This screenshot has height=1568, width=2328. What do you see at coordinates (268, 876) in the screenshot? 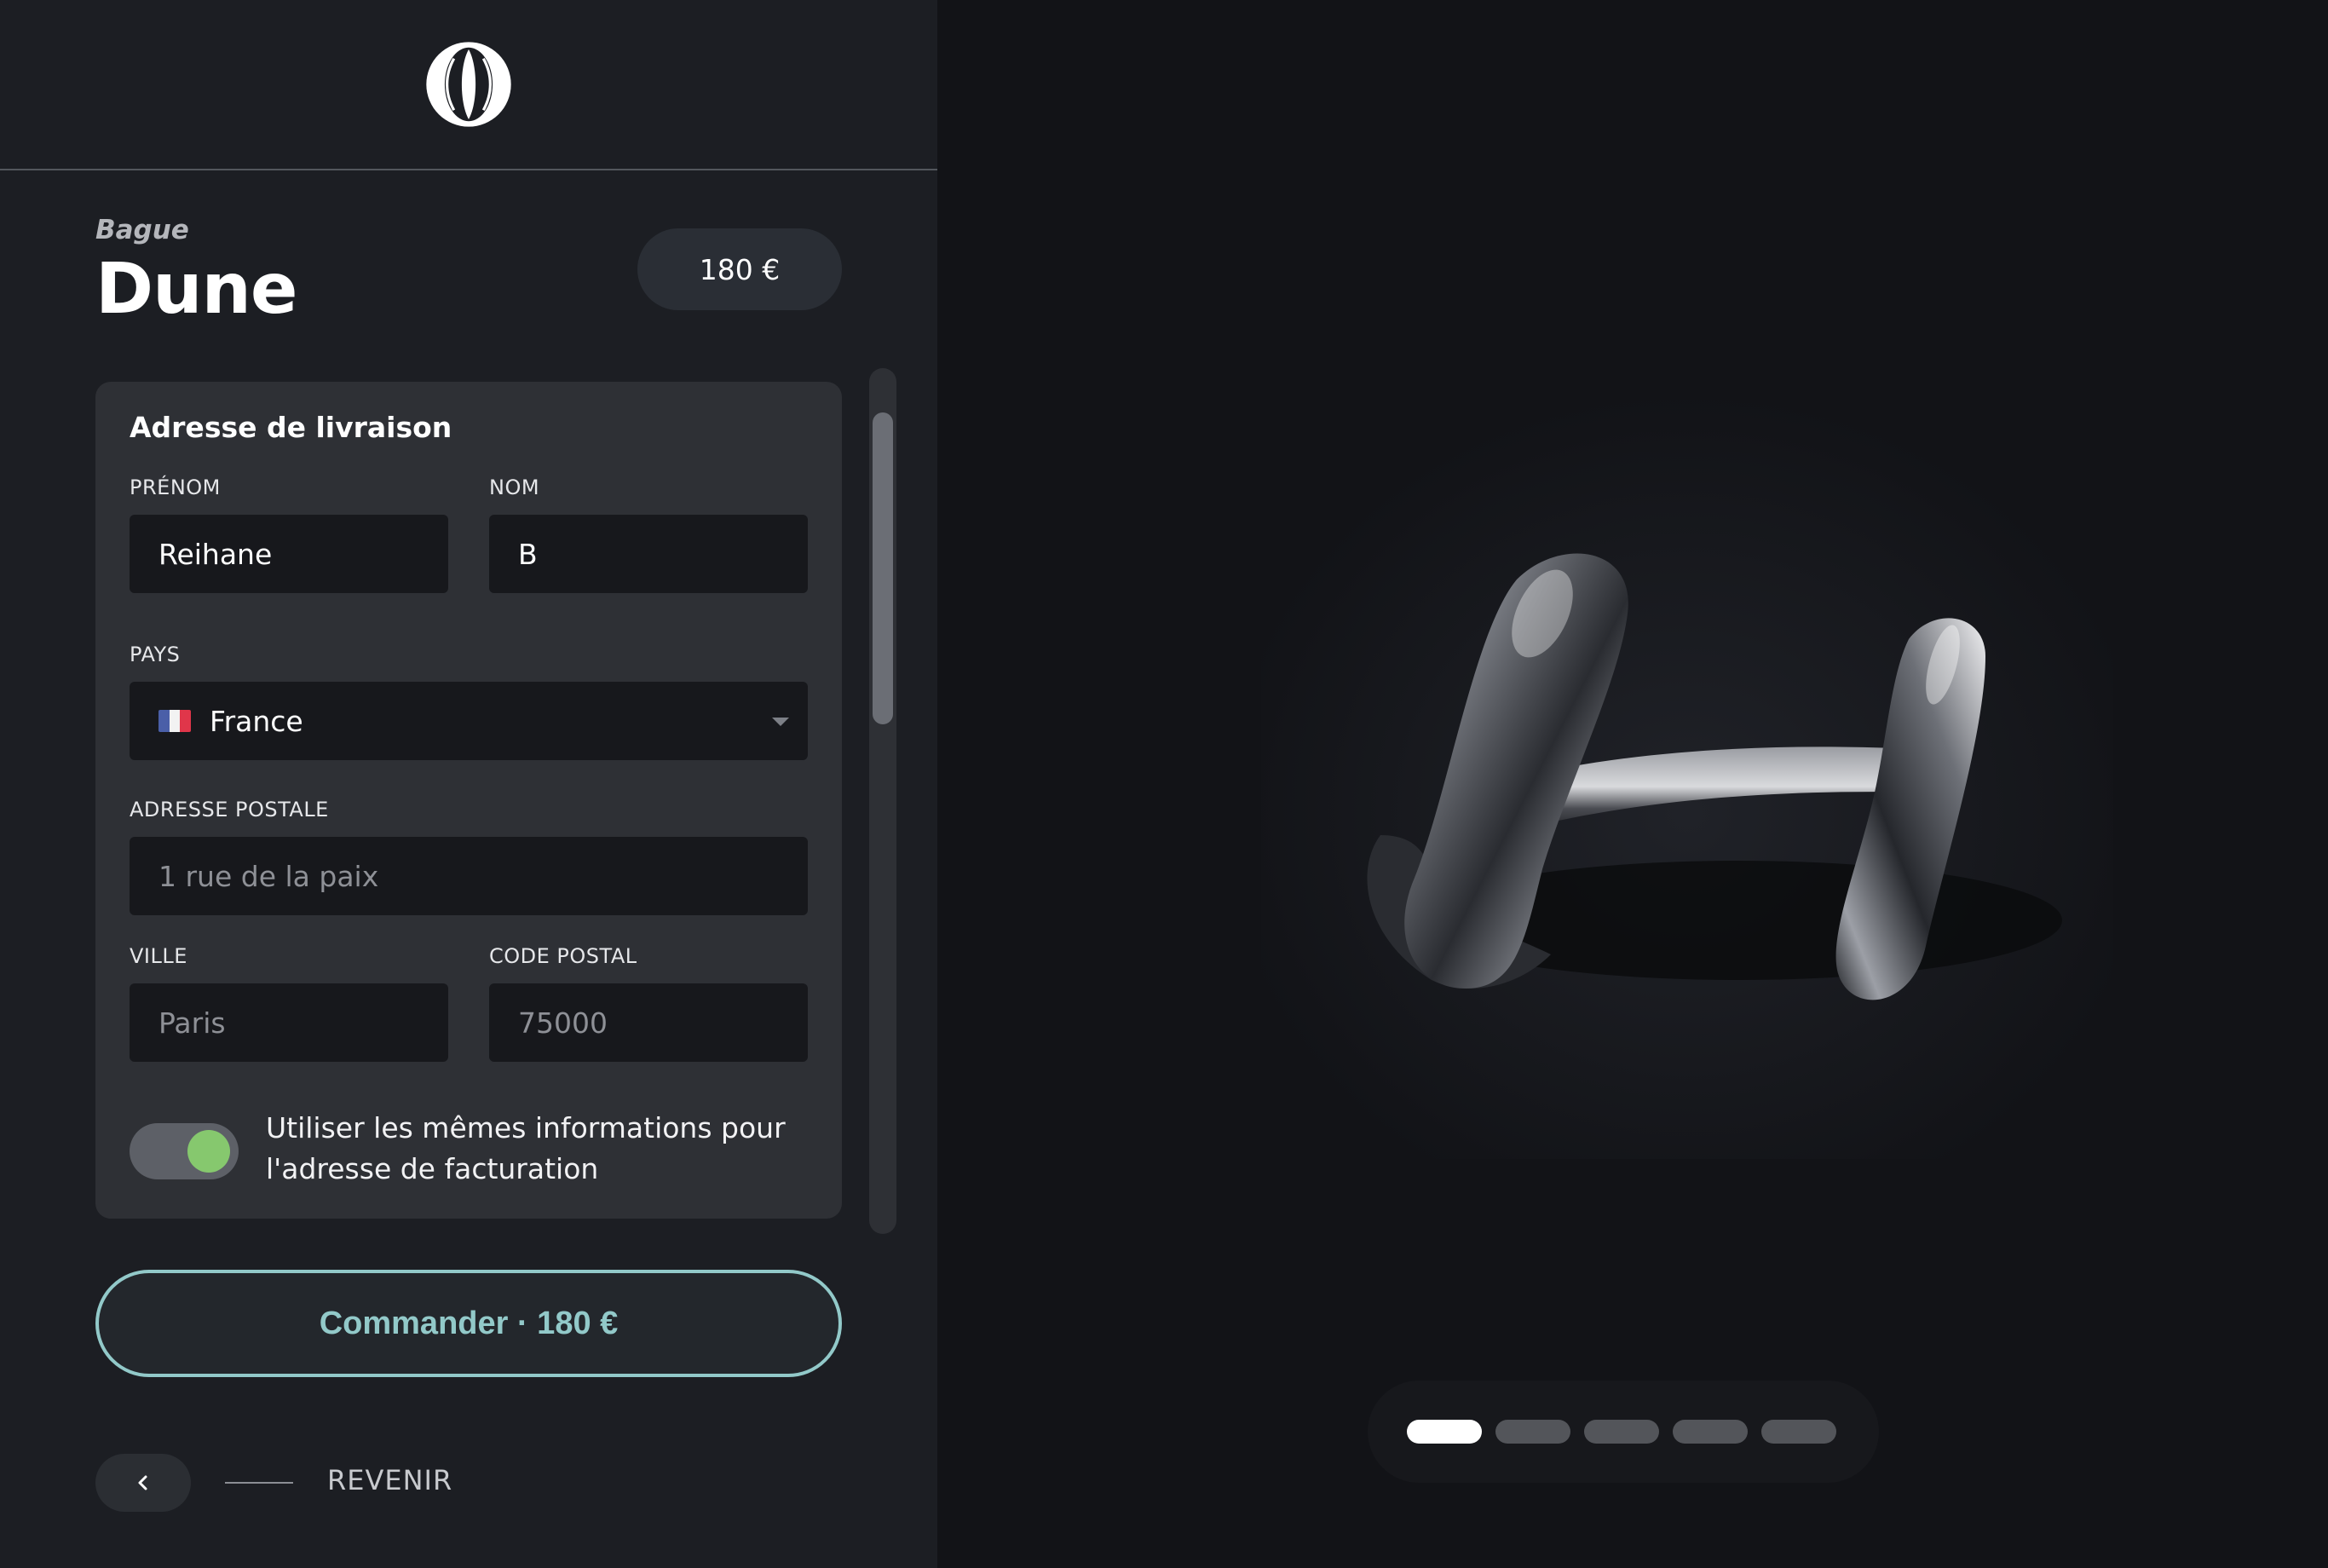
I see `address-placeholder: 1 rue de la paix` at bounding box center [268, 876].